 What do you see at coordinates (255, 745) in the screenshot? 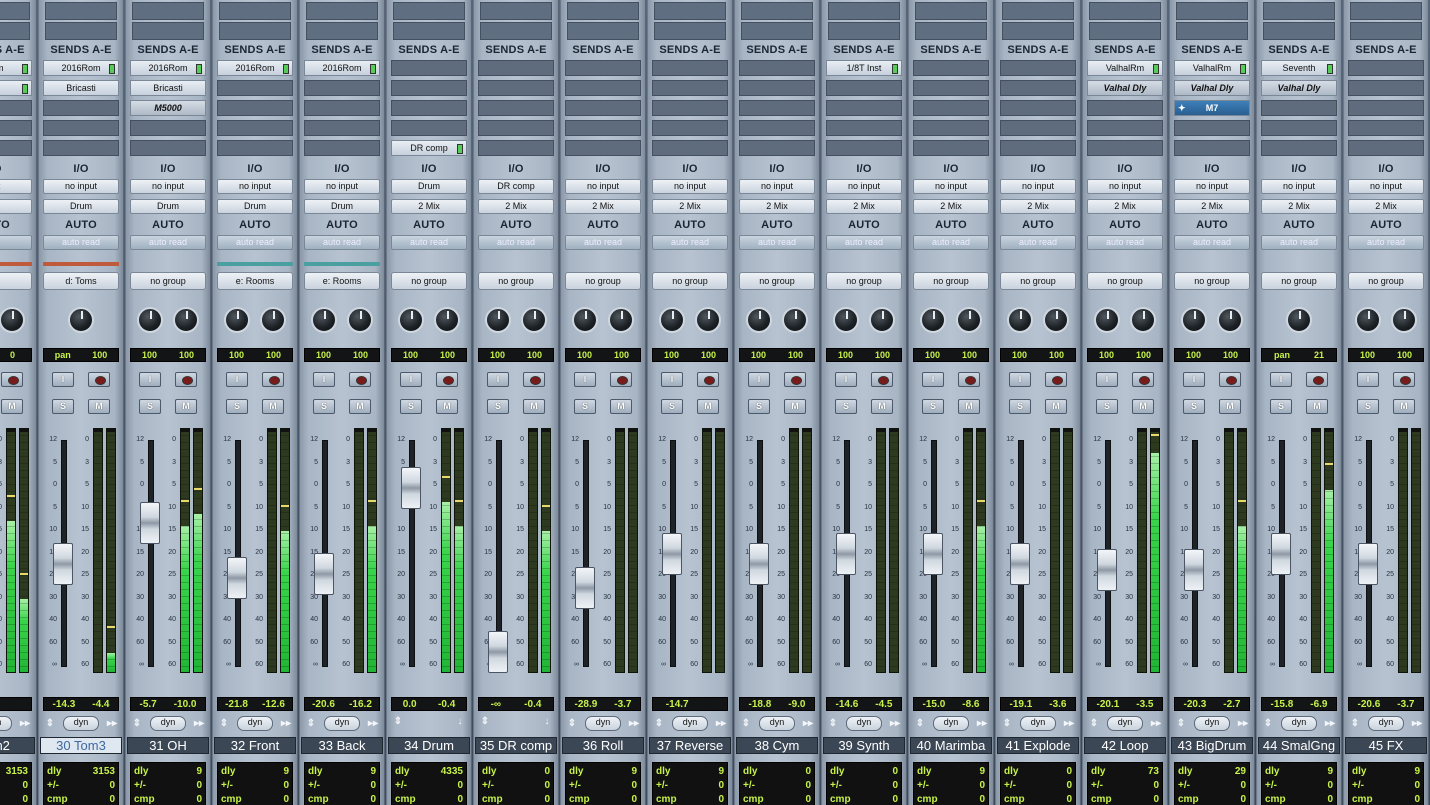
I see `track-name: 32 Front` at bounding box center [255, 745].